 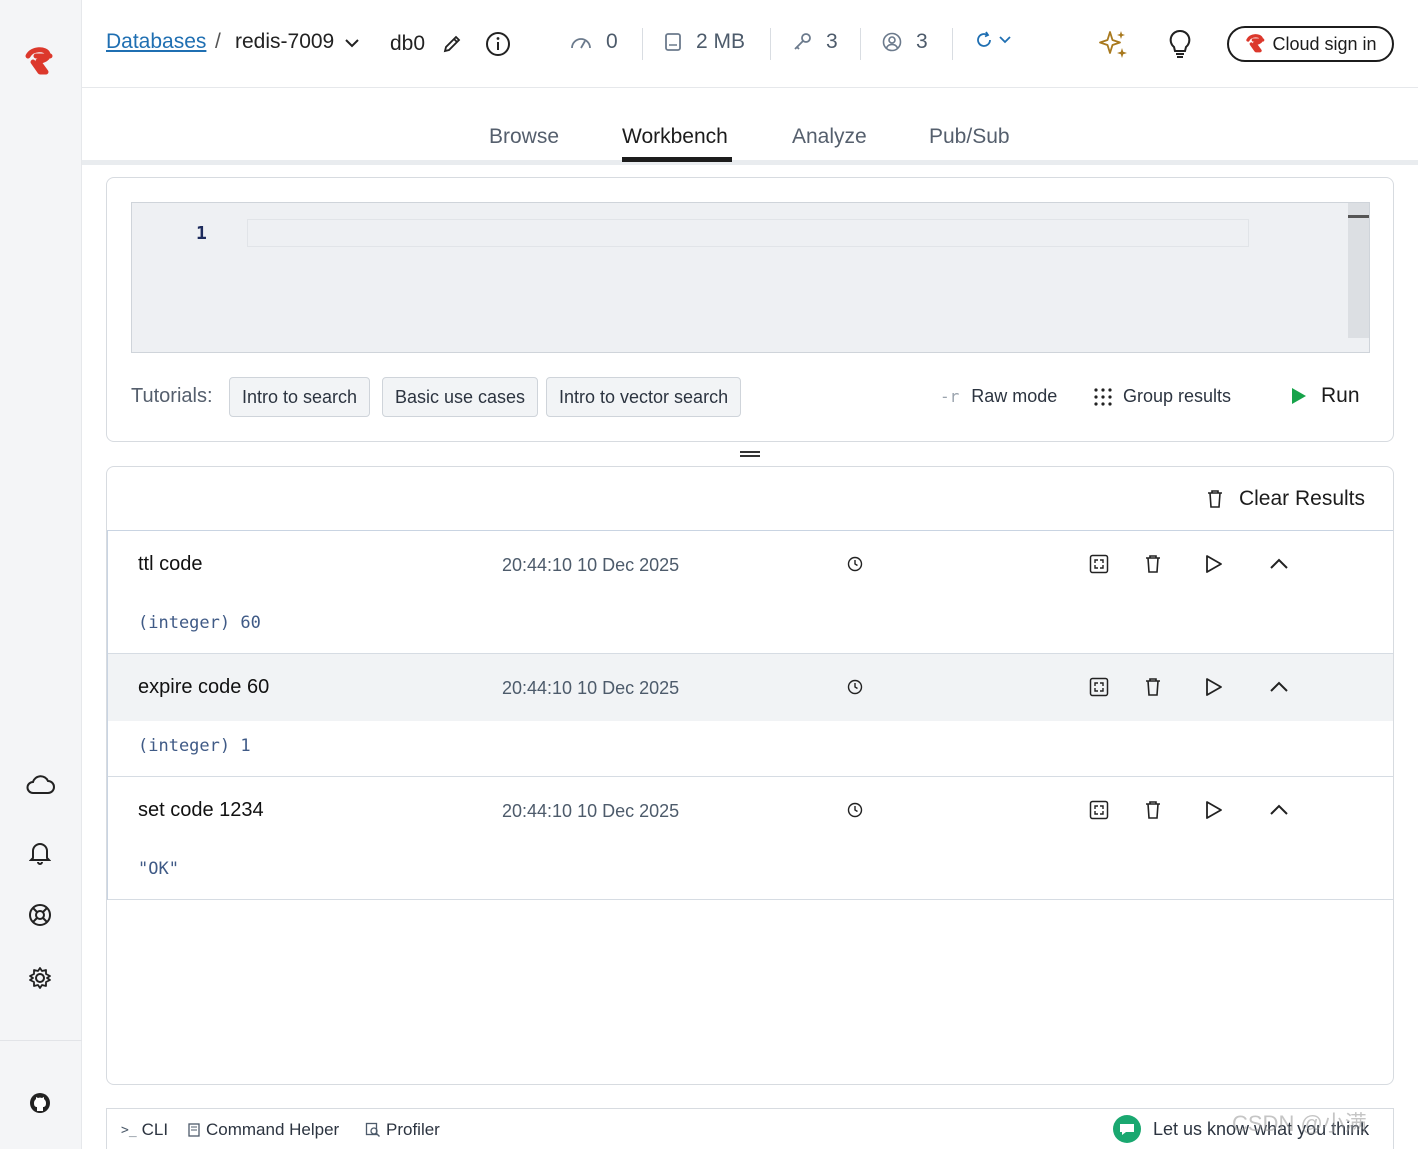 What do you see at coordinates (194, 1130) in the screenshot?
I see `document-icon` at bounding box center [194, 1130].